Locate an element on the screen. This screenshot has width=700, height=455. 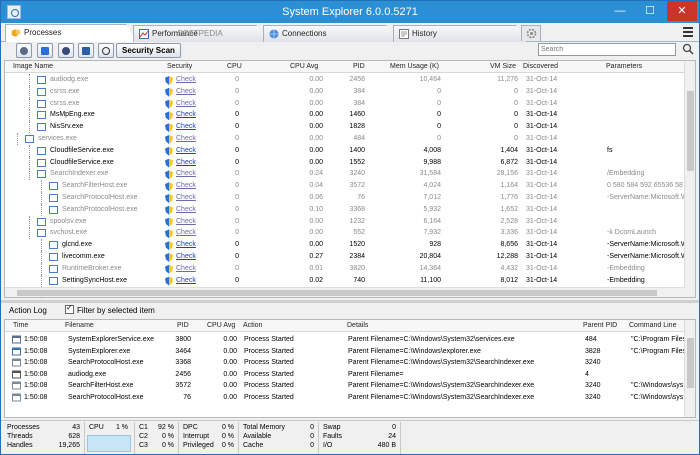
services-button is located at coordinates (66, 50).